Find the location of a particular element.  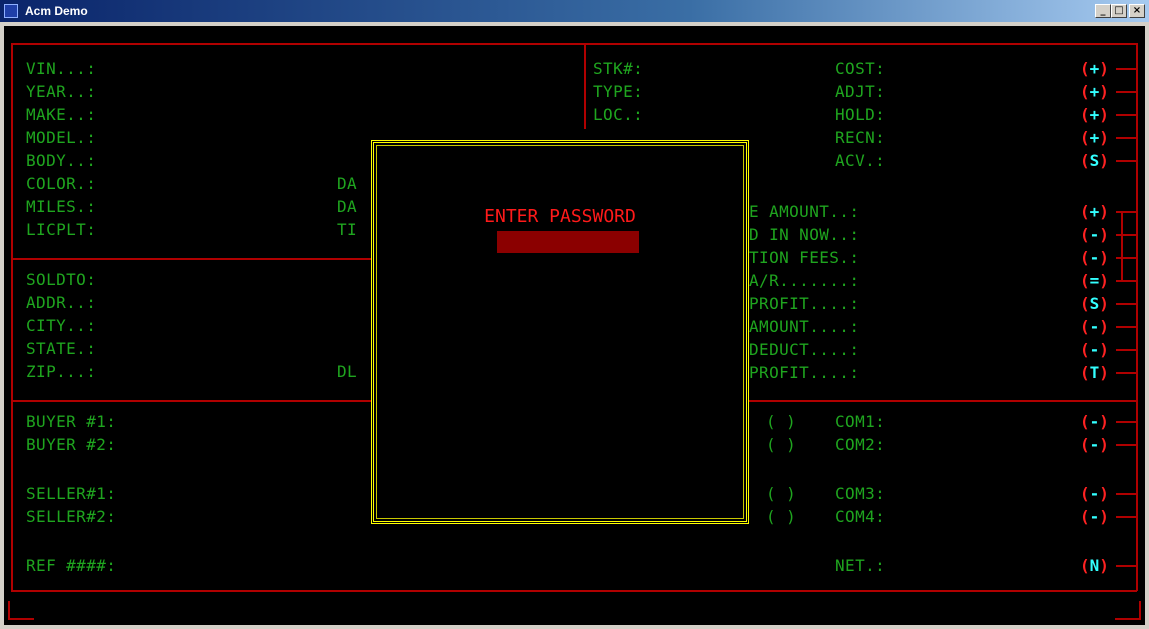

label-color: COLOR.: is located at coordinates (61, 183).